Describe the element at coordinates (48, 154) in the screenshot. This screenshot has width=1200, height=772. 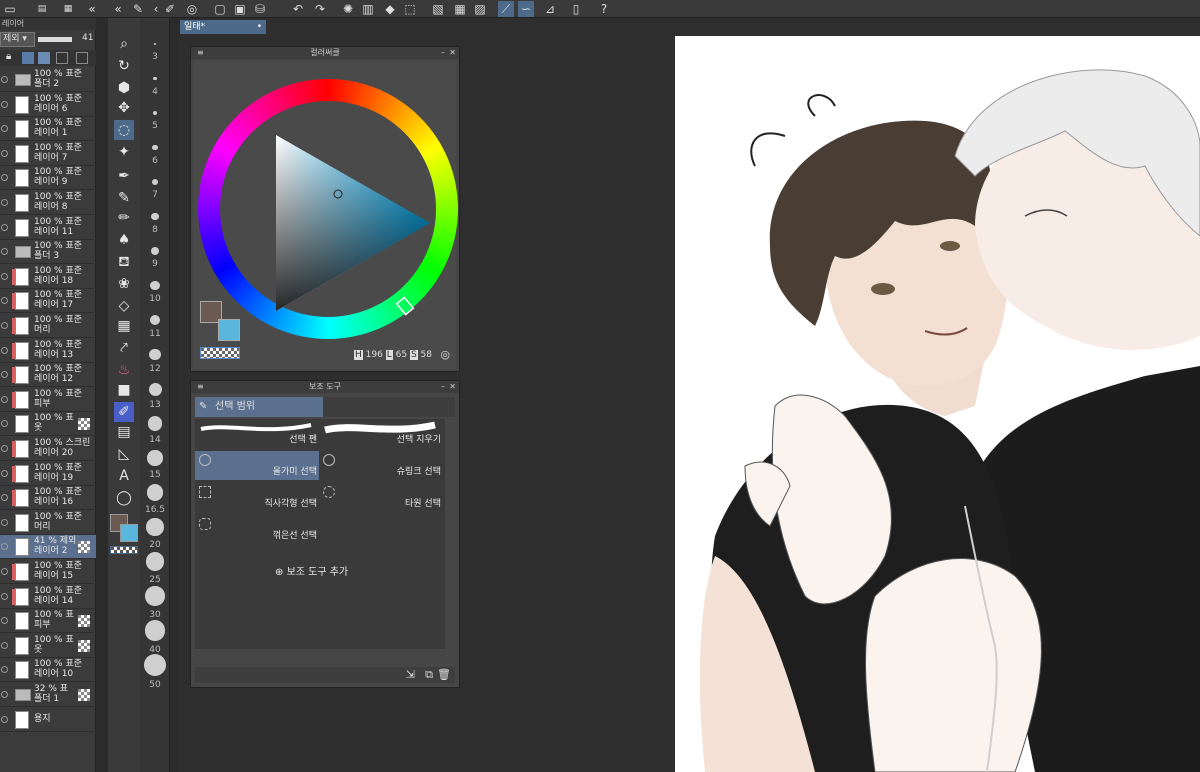
I see `layer-row: 100 % 표준 레이어 7` at that location.